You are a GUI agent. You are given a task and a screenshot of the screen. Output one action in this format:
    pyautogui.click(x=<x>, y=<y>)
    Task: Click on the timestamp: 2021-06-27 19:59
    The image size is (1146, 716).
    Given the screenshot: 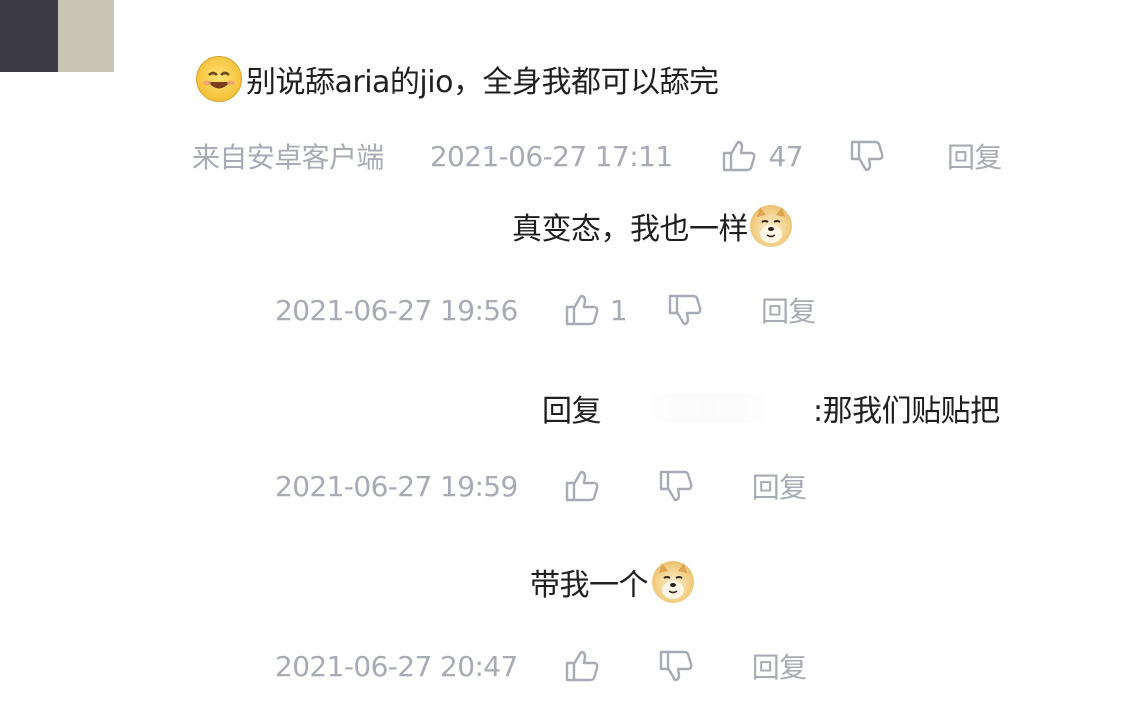 What is the action you would take?
    pyautogui.click(x=396, y=486)
    